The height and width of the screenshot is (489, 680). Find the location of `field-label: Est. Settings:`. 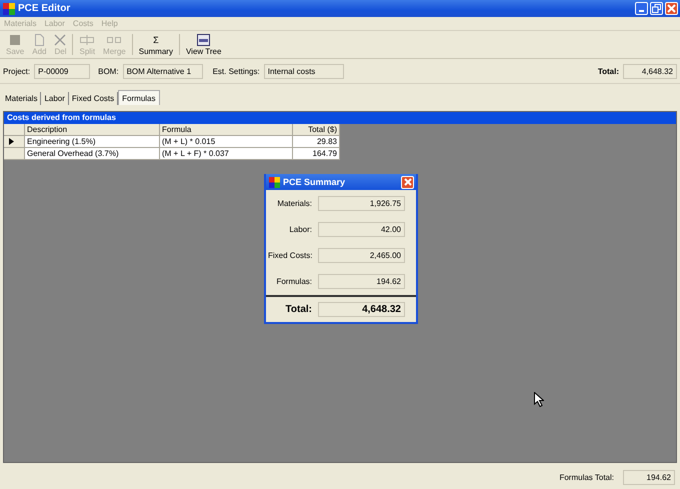

field-label: Est. Settings: is located at coordinates (236, 71).